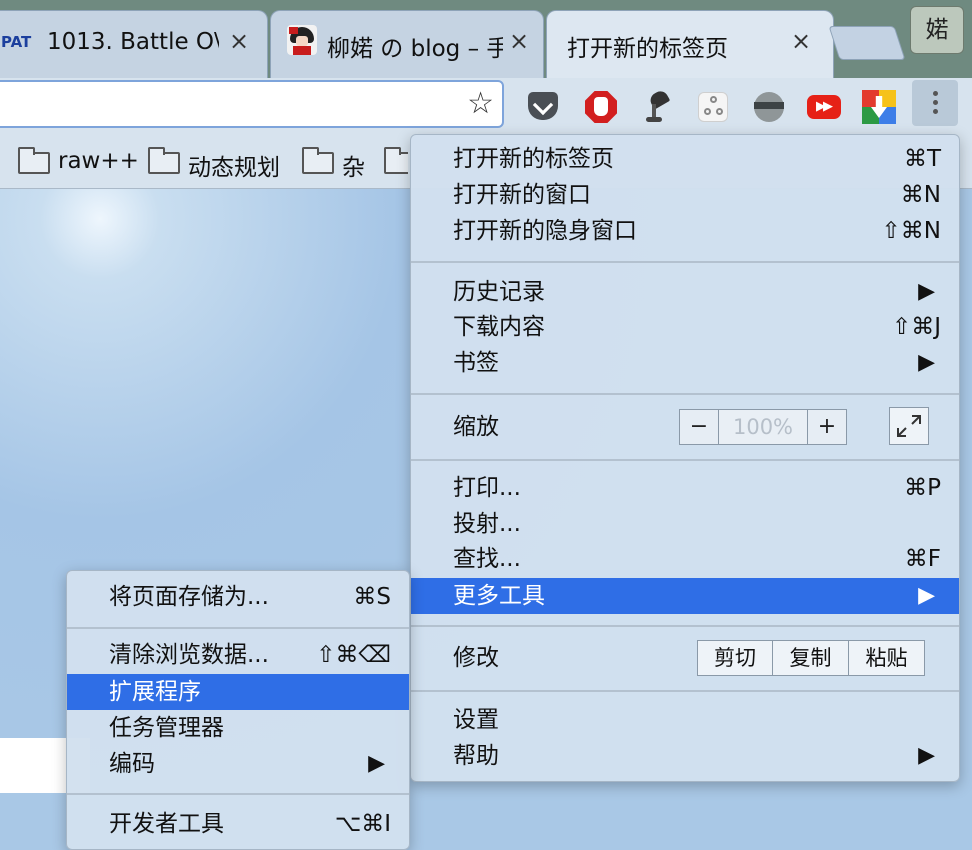 This screenshot has height=850, width=972. What do you see at coordinates (601, 107) in the screenshot?
I see `adblock-extension-icon` at bounding box center [601, 107].